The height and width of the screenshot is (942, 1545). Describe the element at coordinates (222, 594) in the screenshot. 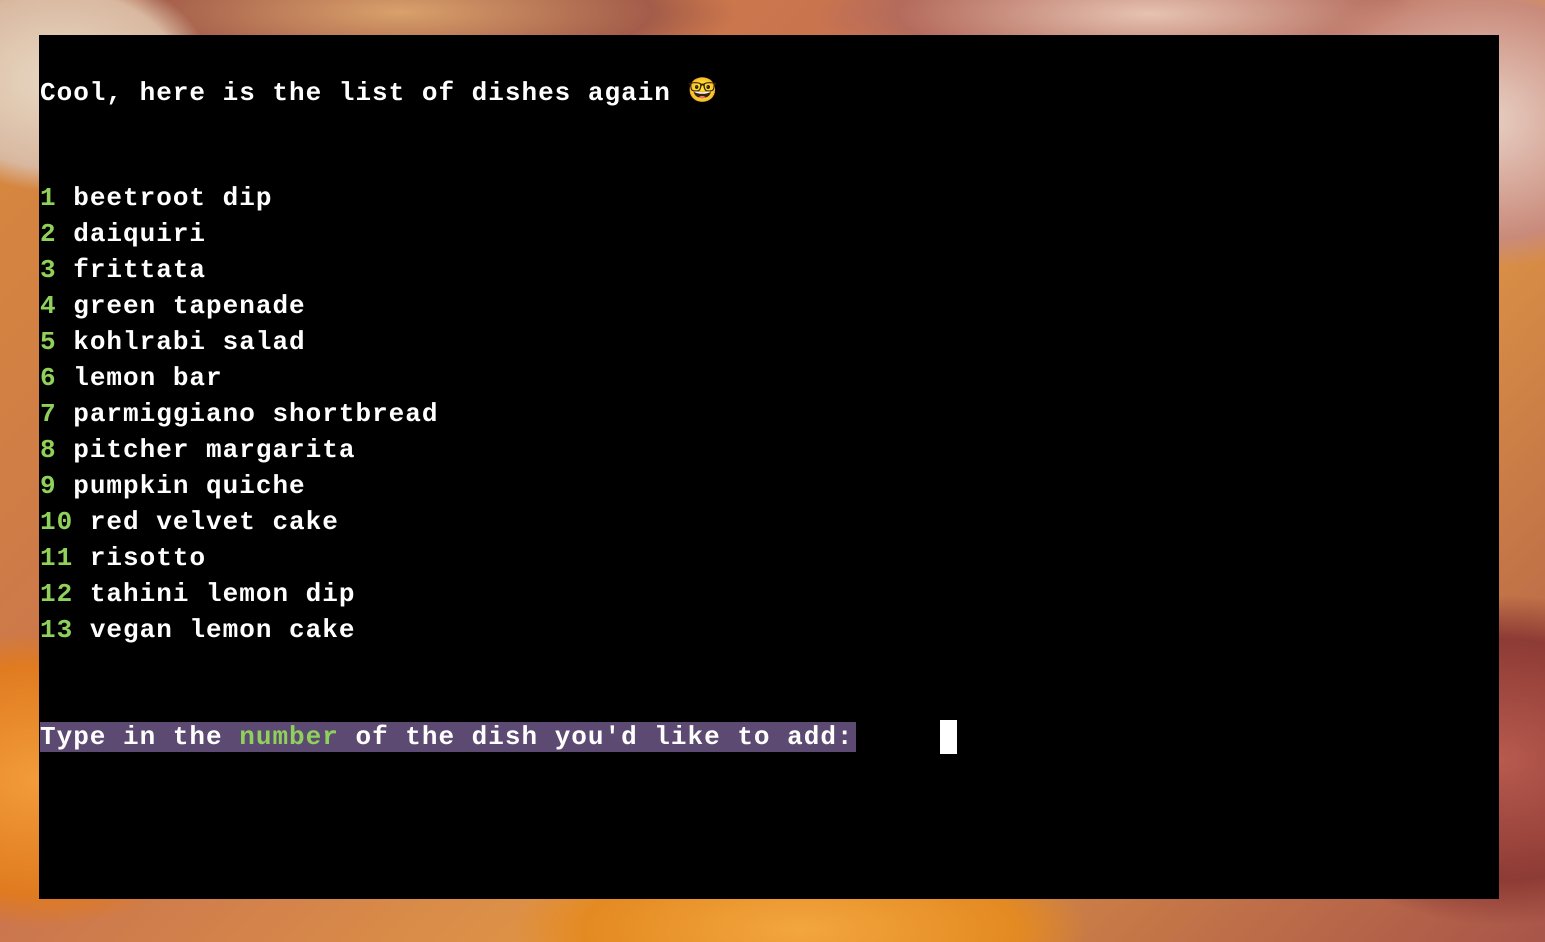

I see `dish-name: tahini lemon dip` at that location.